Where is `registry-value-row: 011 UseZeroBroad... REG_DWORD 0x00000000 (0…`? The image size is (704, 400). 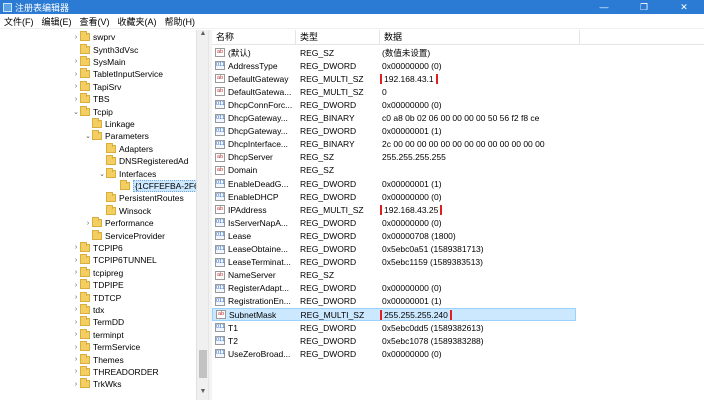
registry-value-row: 011 UseZeroBroad... REG_DWORD 0x00000000 (0… is located at coordinates (394, 353).